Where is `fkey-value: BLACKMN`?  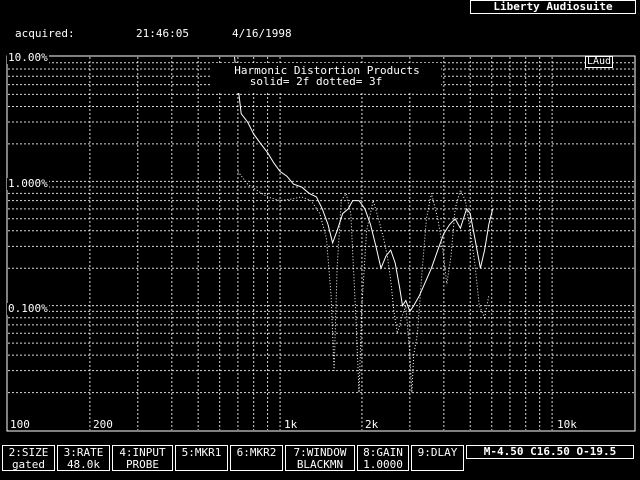 fkey-value: BLACKMN is located at coordinates (320, 464).